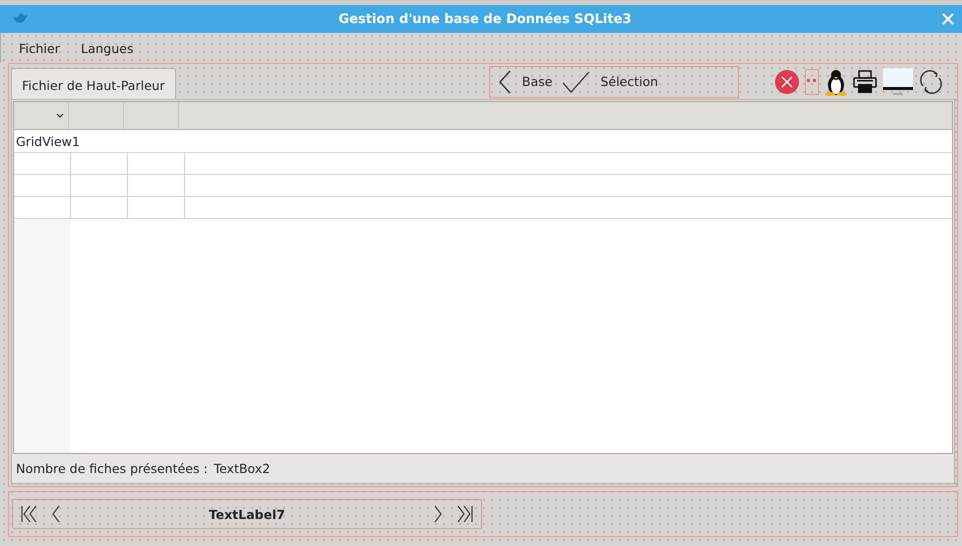  I want to click on close-icon, so click(948, 19).